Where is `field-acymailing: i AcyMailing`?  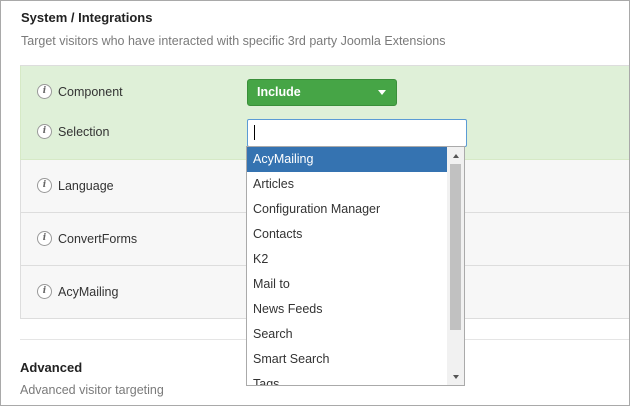
field-acymailing: i AcyMailing is located at coordinates (77, 291).